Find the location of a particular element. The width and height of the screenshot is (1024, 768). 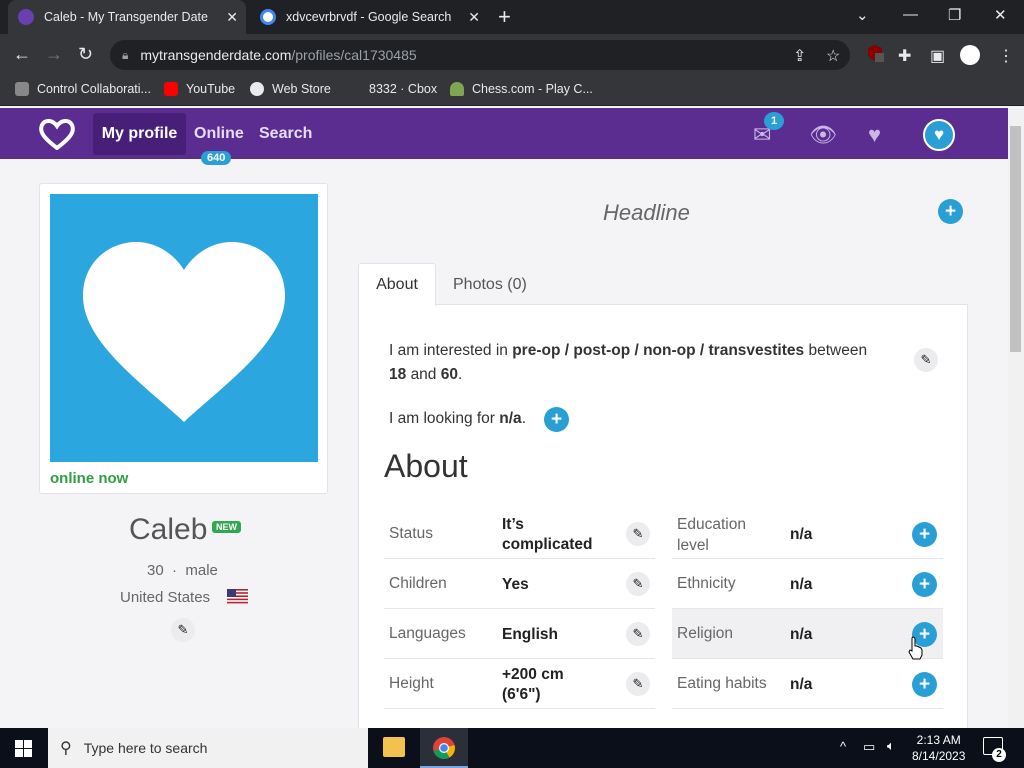

scrollbar-thumb is located at coordinates (1015, 239).